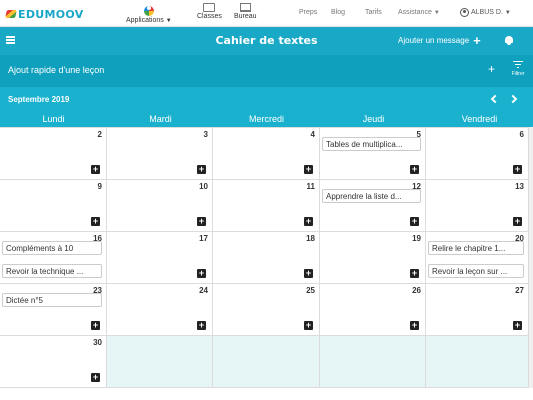  I want to click on day-number: 24, so click(203, 290).